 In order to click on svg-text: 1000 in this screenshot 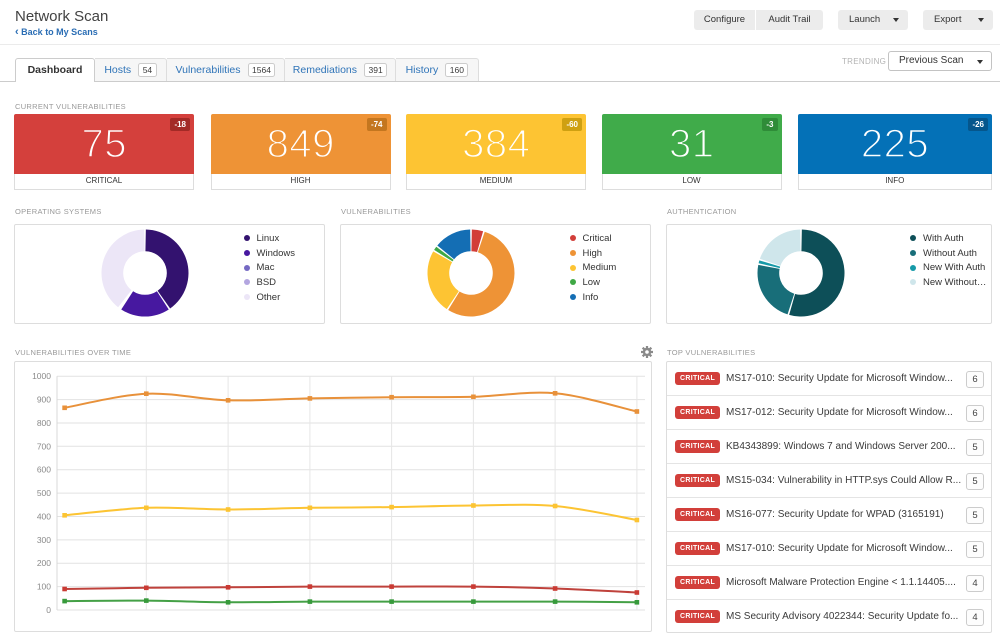, I will do `click(41, 376)`.